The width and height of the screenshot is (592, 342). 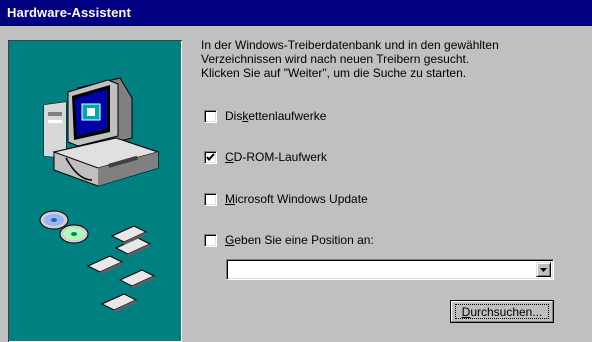 I want to click on option-cd-rom-drive: CD-ROM-Laufwerk, so click(x=265, y=157).